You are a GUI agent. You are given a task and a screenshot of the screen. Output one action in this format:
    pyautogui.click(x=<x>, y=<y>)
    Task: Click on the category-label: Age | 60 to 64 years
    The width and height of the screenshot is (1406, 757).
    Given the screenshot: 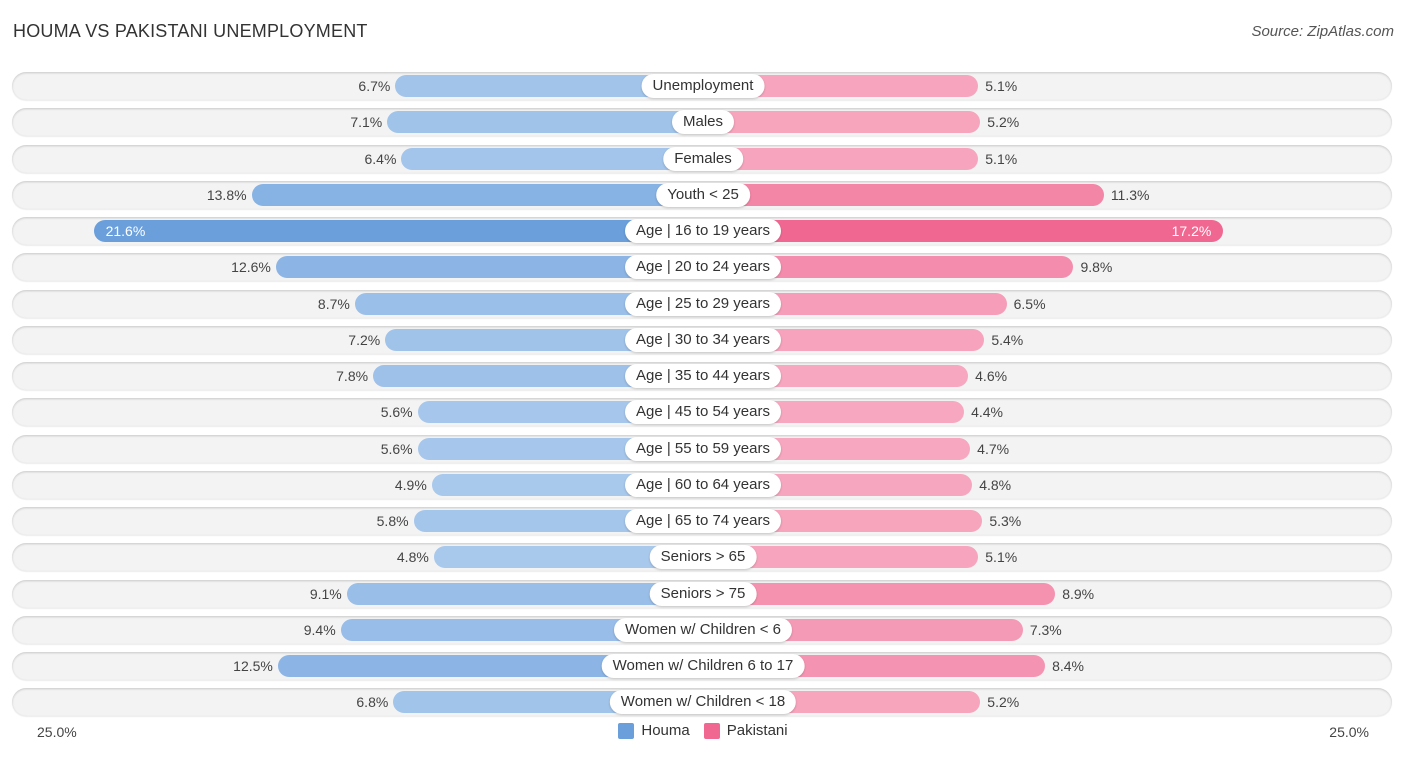 What is the action you would take?
    pyautogui.click(x=703, y=484)
    